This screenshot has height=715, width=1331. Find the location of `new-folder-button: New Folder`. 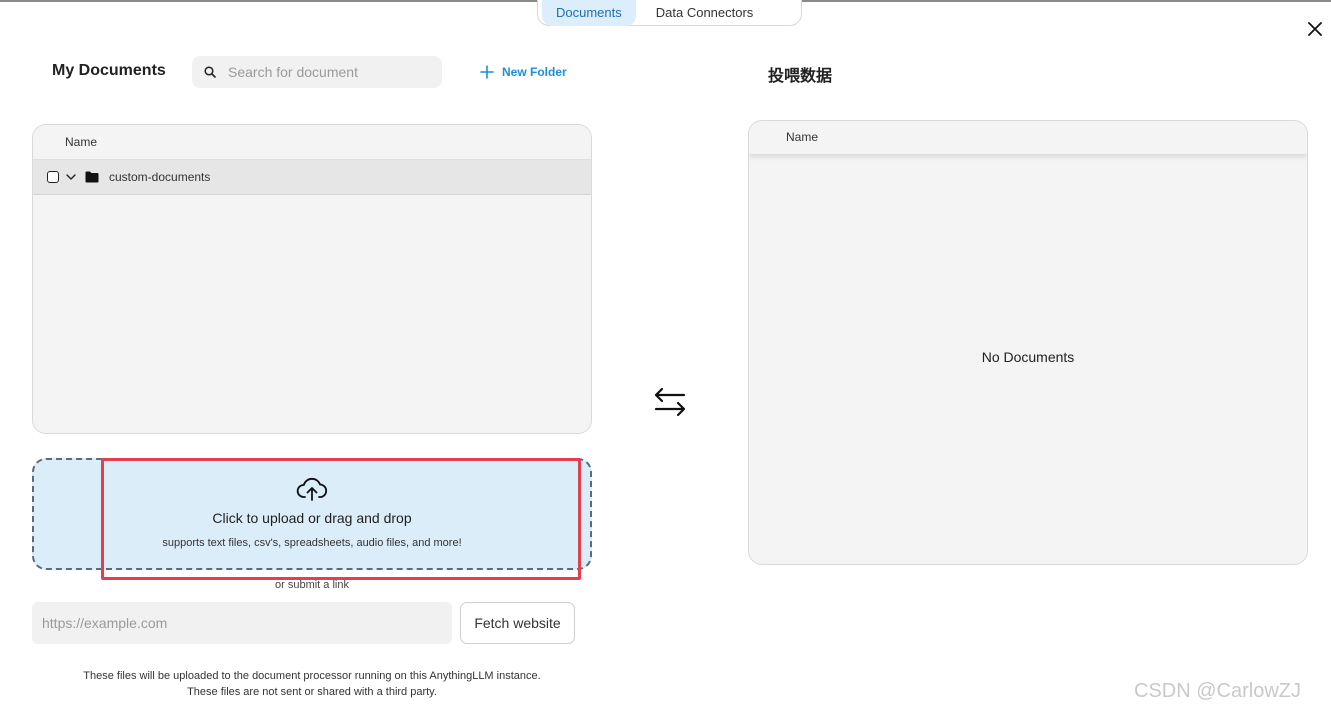

new-folder-button: New Folder is located at coordinates (523, 72).